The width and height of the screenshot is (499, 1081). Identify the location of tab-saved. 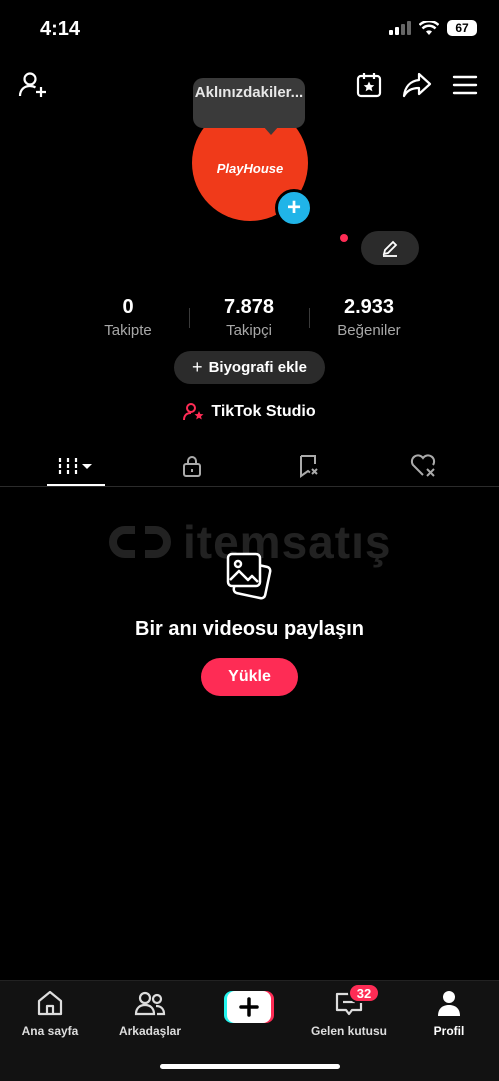
(308, 466).